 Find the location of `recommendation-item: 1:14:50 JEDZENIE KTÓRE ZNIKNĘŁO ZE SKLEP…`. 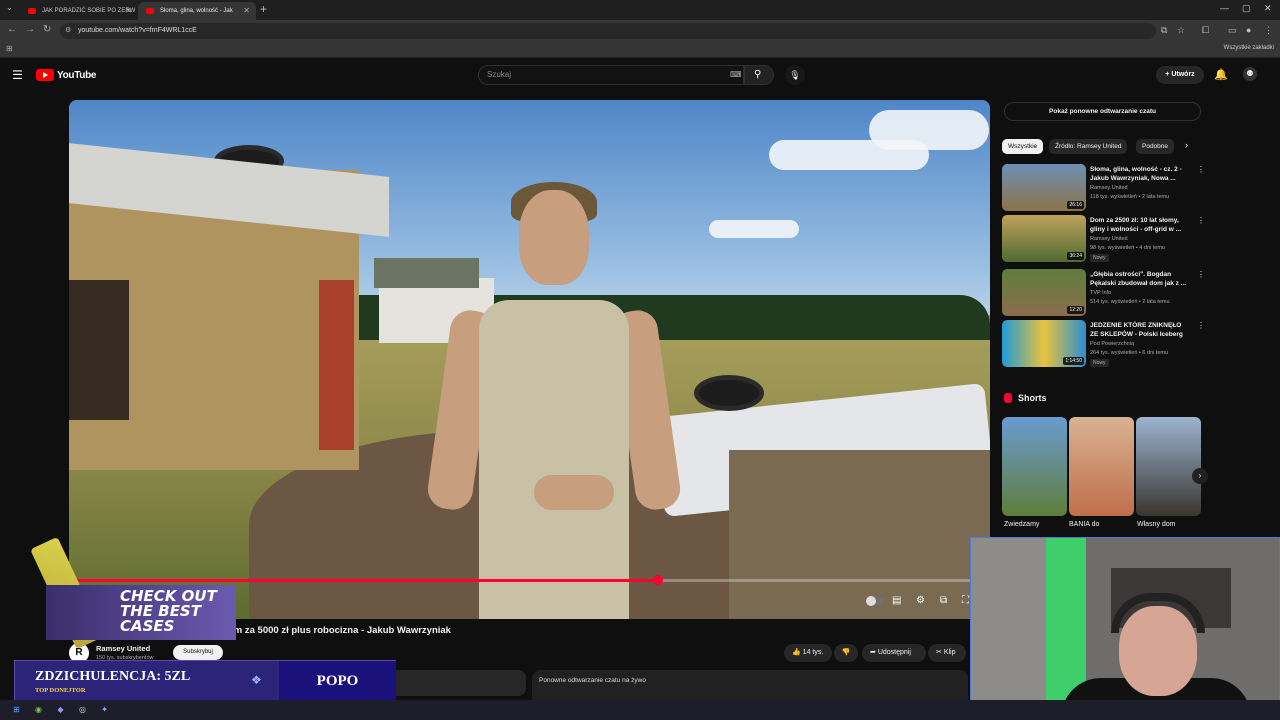

recommendation-item: 1:14:50 JEDZENIE KTÓRE ZNIKNĘŁO ZE SKLEP… is located at coordinates (1103, 344).